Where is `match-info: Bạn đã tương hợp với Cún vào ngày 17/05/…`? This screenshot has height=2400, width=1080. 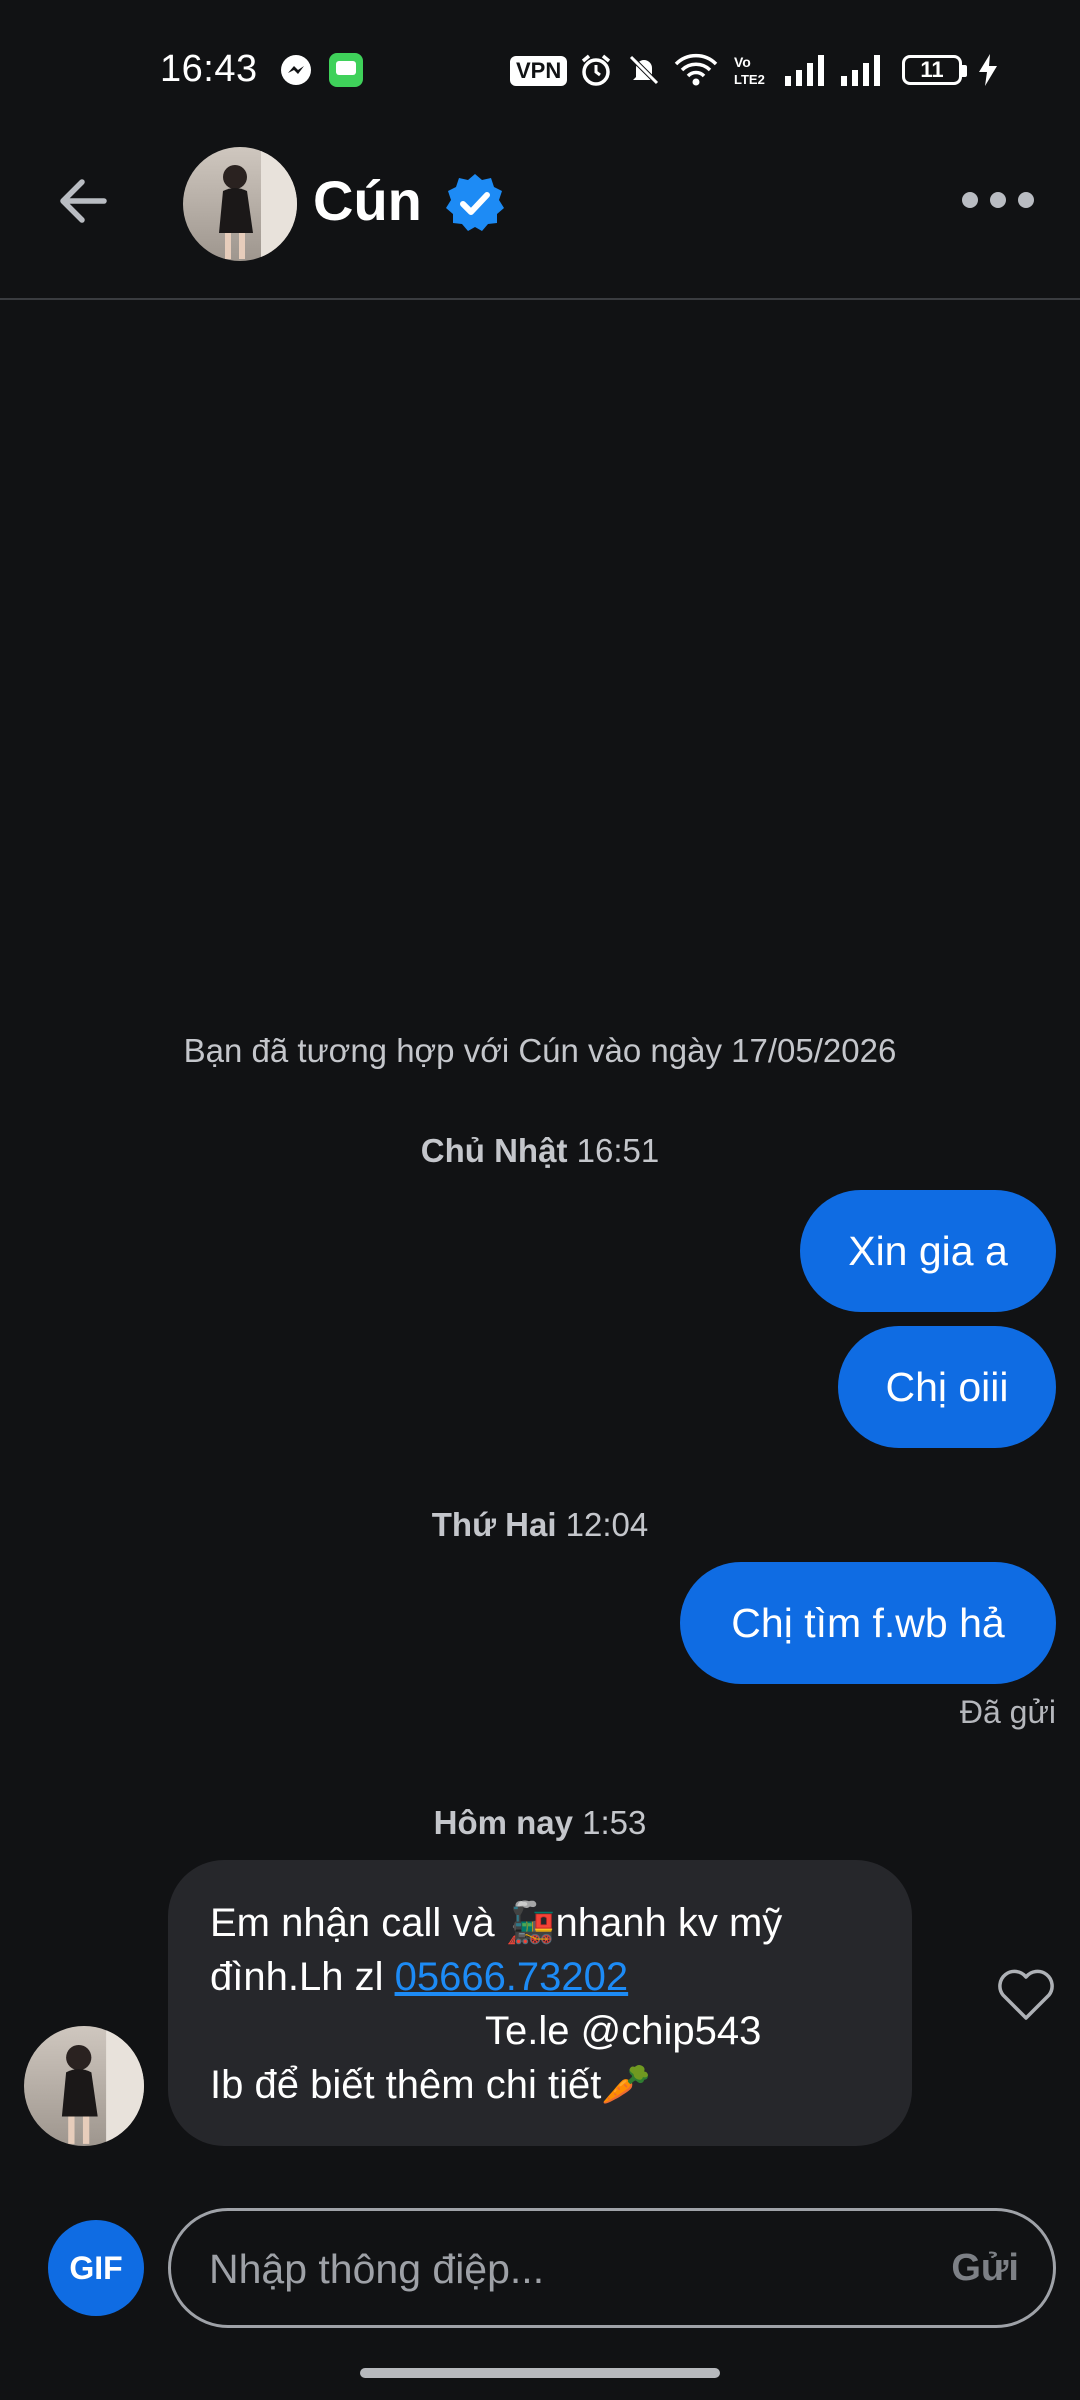 match-info: Bạn đã tương hợp với Cún vào ngày 17/05/… is located at coordinates (540, 1050).